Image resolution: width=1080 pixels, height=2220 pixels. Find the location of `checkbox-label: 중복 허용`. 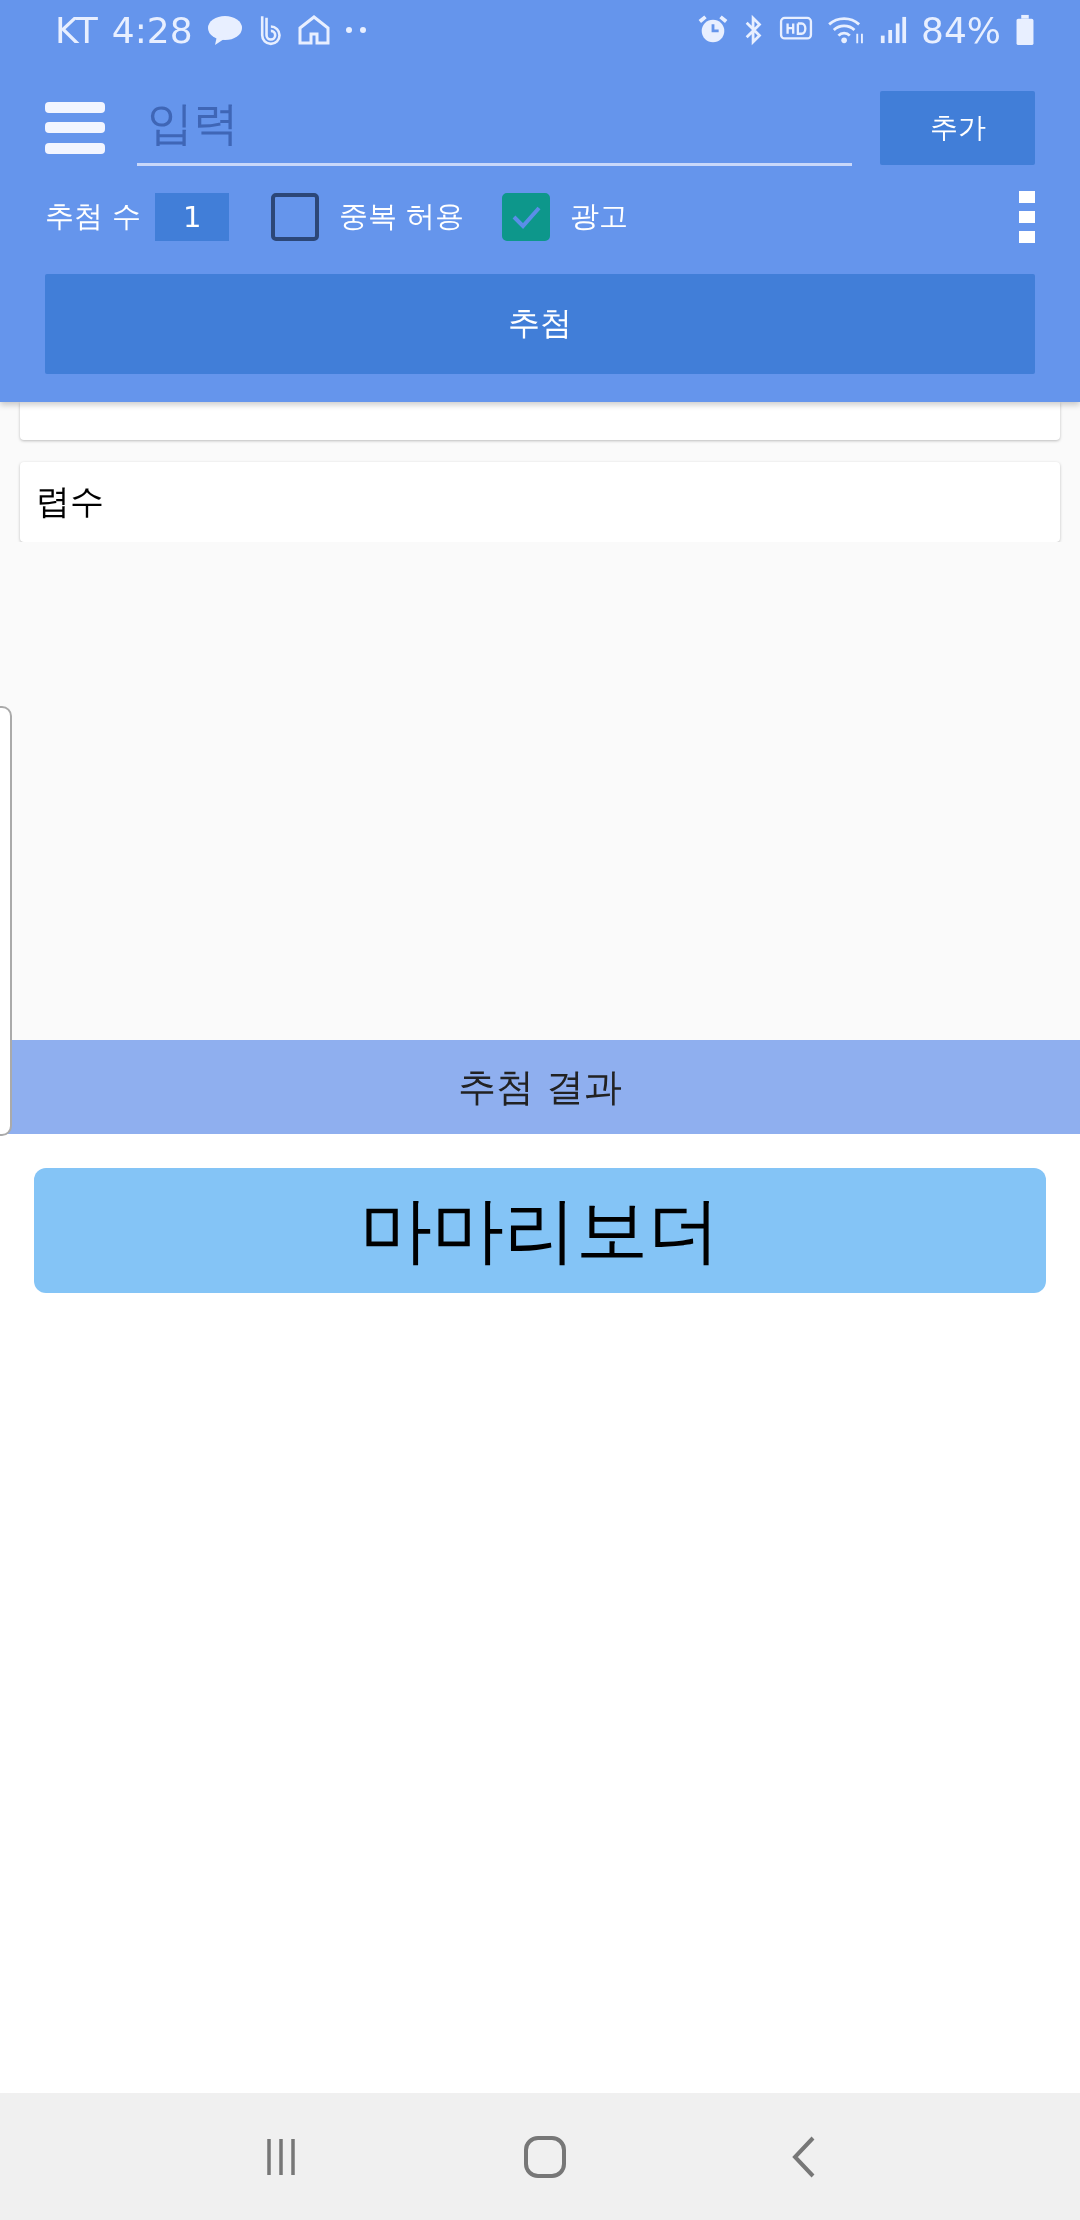

checkbox-label: 중복 허용 is located at coordinates (402, 216).